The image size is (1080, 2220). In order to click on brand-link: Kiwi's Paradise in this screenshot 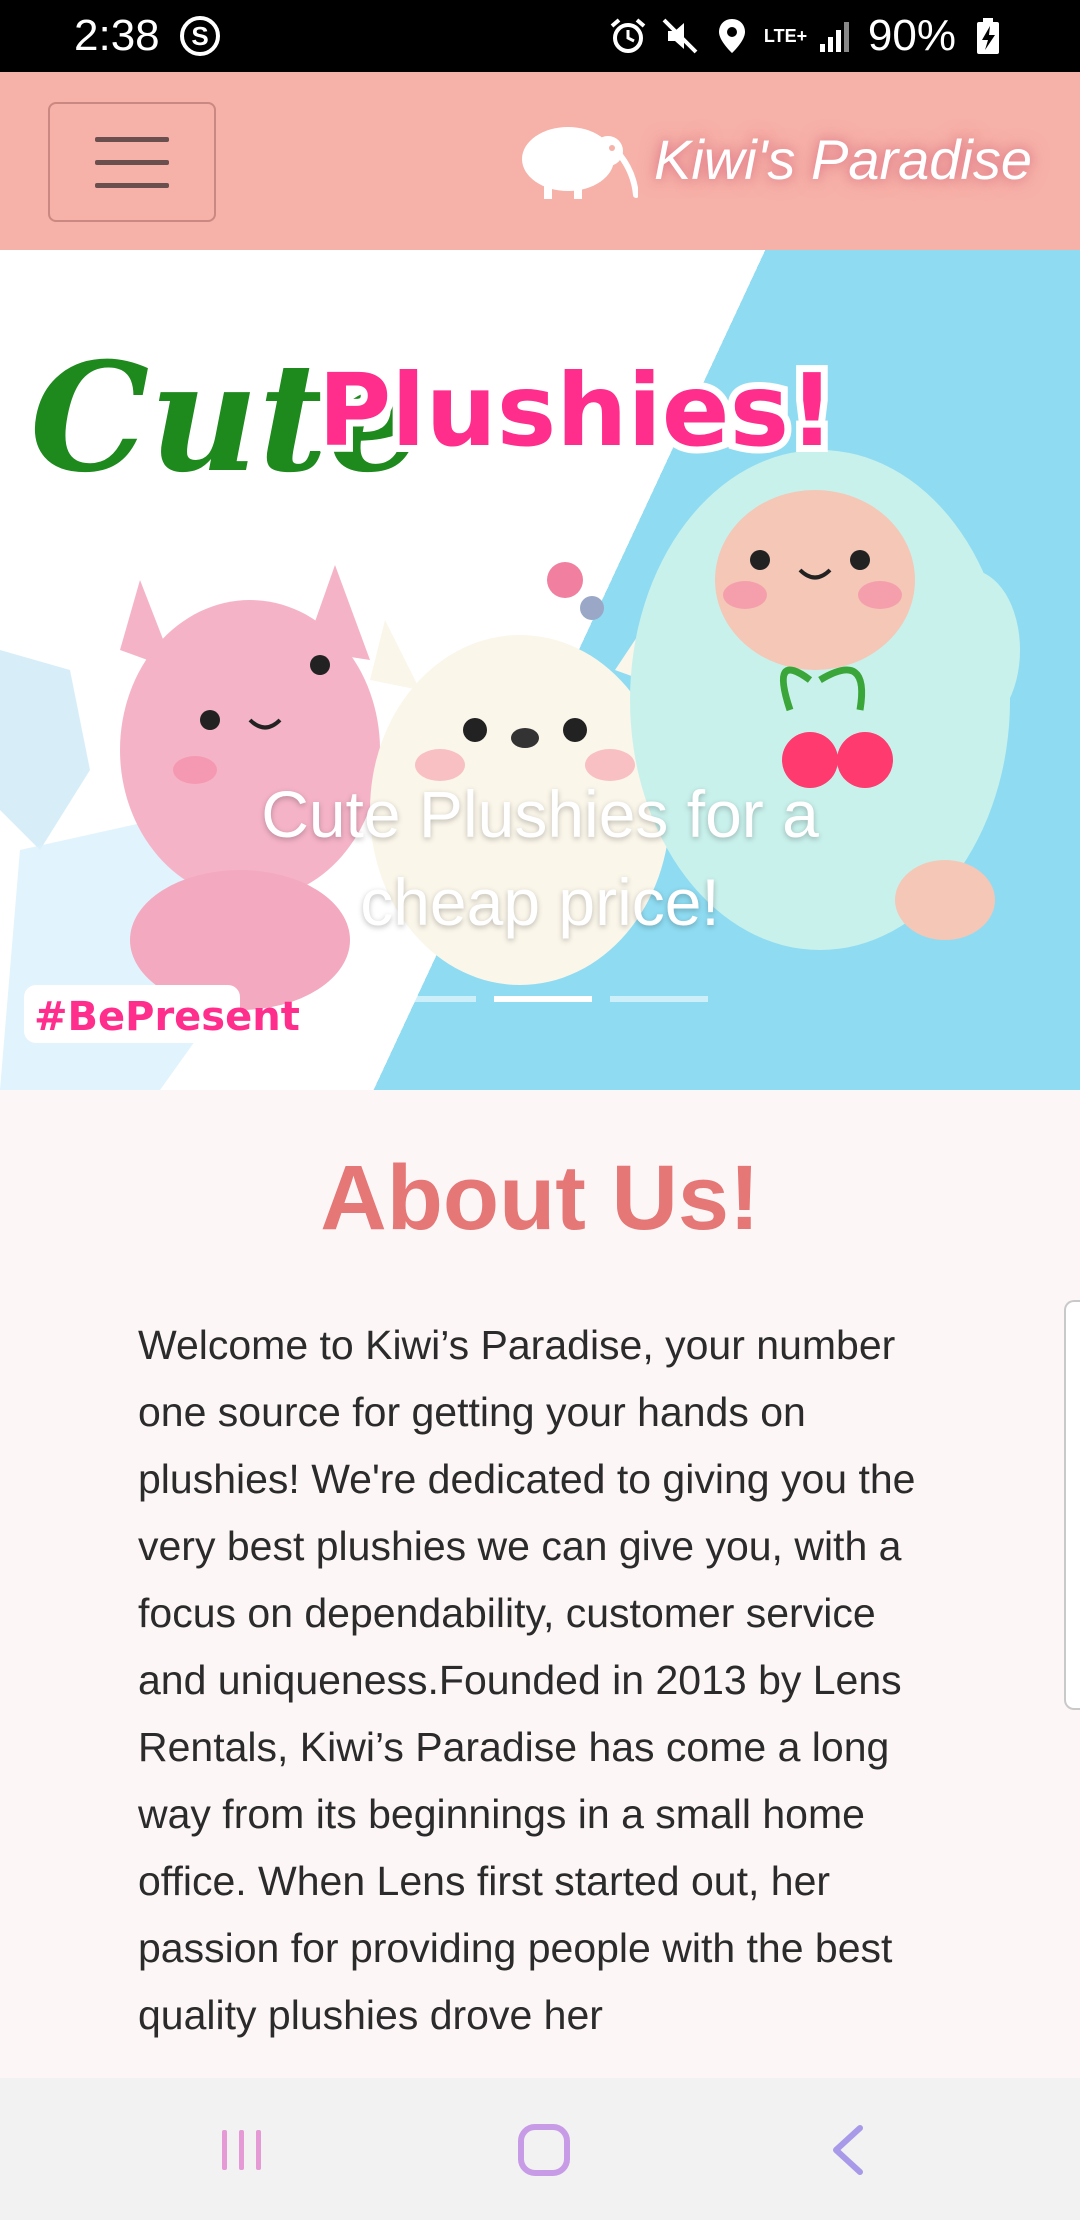, I will do `click(774, 159)`.